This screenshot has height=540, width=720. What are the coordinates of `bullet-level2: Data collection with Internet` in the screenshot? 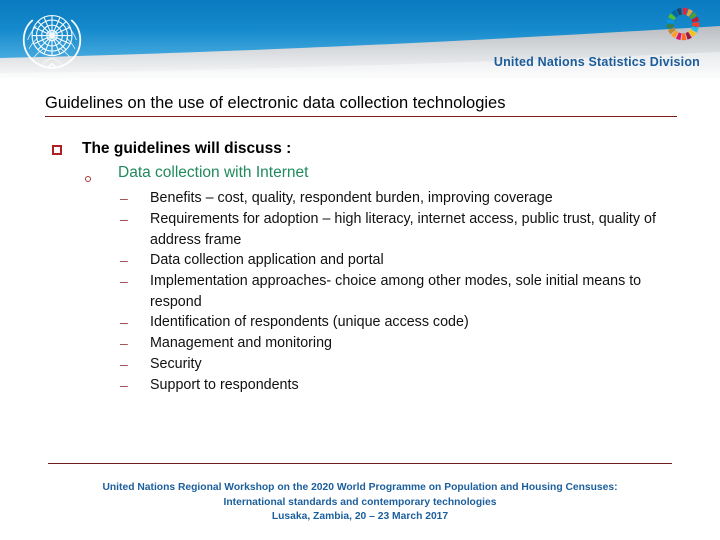 It's located at (388, 174).